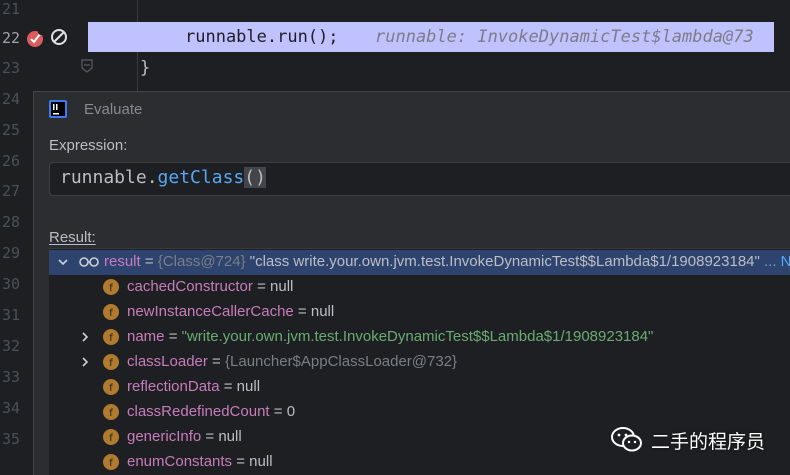 The width and height of the screenshot is (790, 475). What do you see at coordinates (412, 109) in the screenshot?
I see `dialog-header: Evaluate` at bounding box center [412, 109].